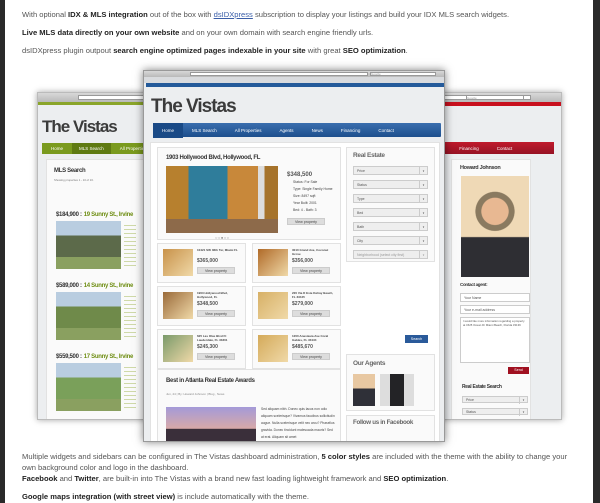 This screenshot has width=600, height=503. What do you see at coordinates (390, 184) in the screenshot?
I see `select-status: Status ▾` at bounding box center [390, 184].